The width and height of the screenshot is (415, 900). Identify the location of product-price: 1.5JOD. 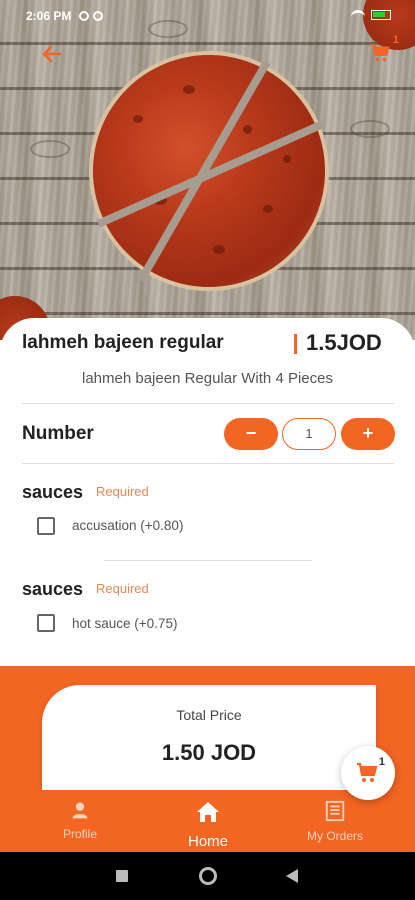
(344, 342).